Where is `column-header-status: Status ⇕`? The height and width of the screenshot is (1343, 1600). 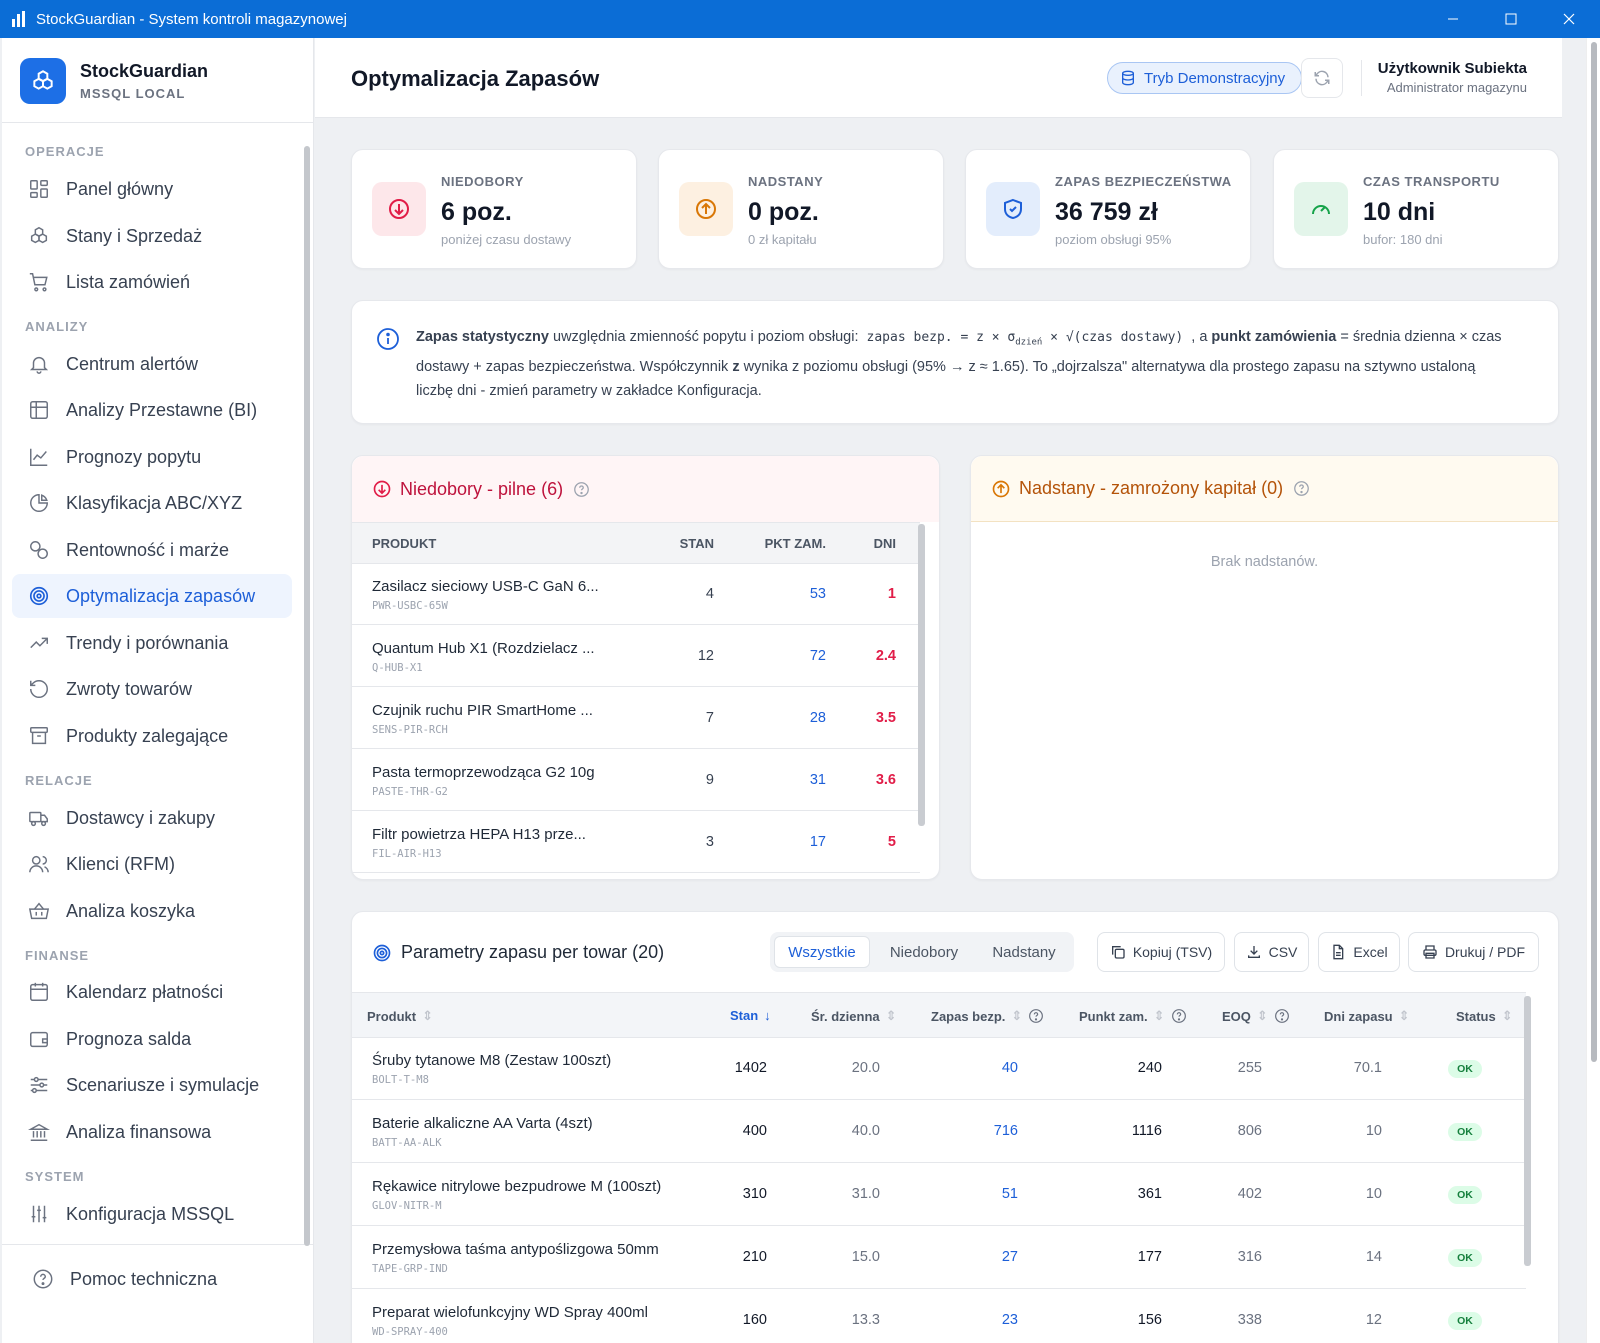
column-header-status: Status ⇕ is located at coordinates (1484, 1016).